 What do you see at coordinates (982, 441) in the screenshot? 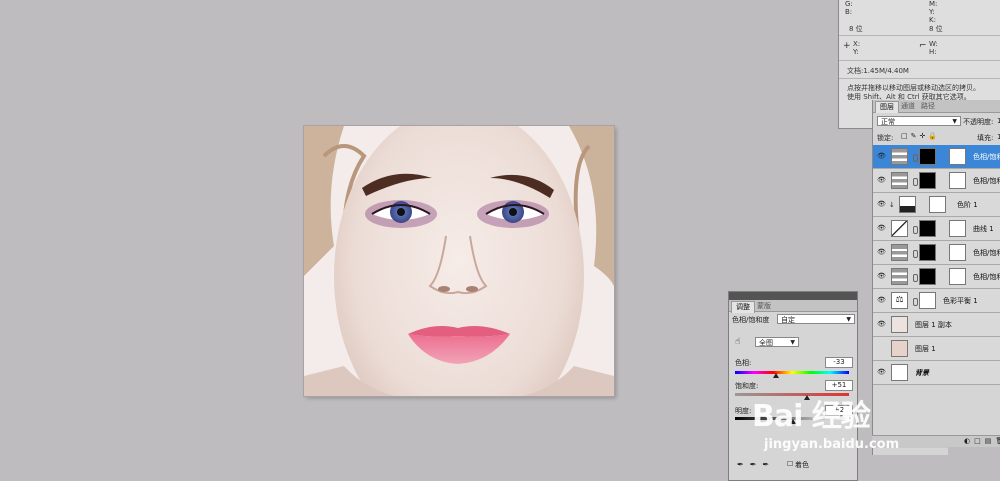
I see `layer-action-icons: ◐□▤🗑` at bounding box center [982, 441].